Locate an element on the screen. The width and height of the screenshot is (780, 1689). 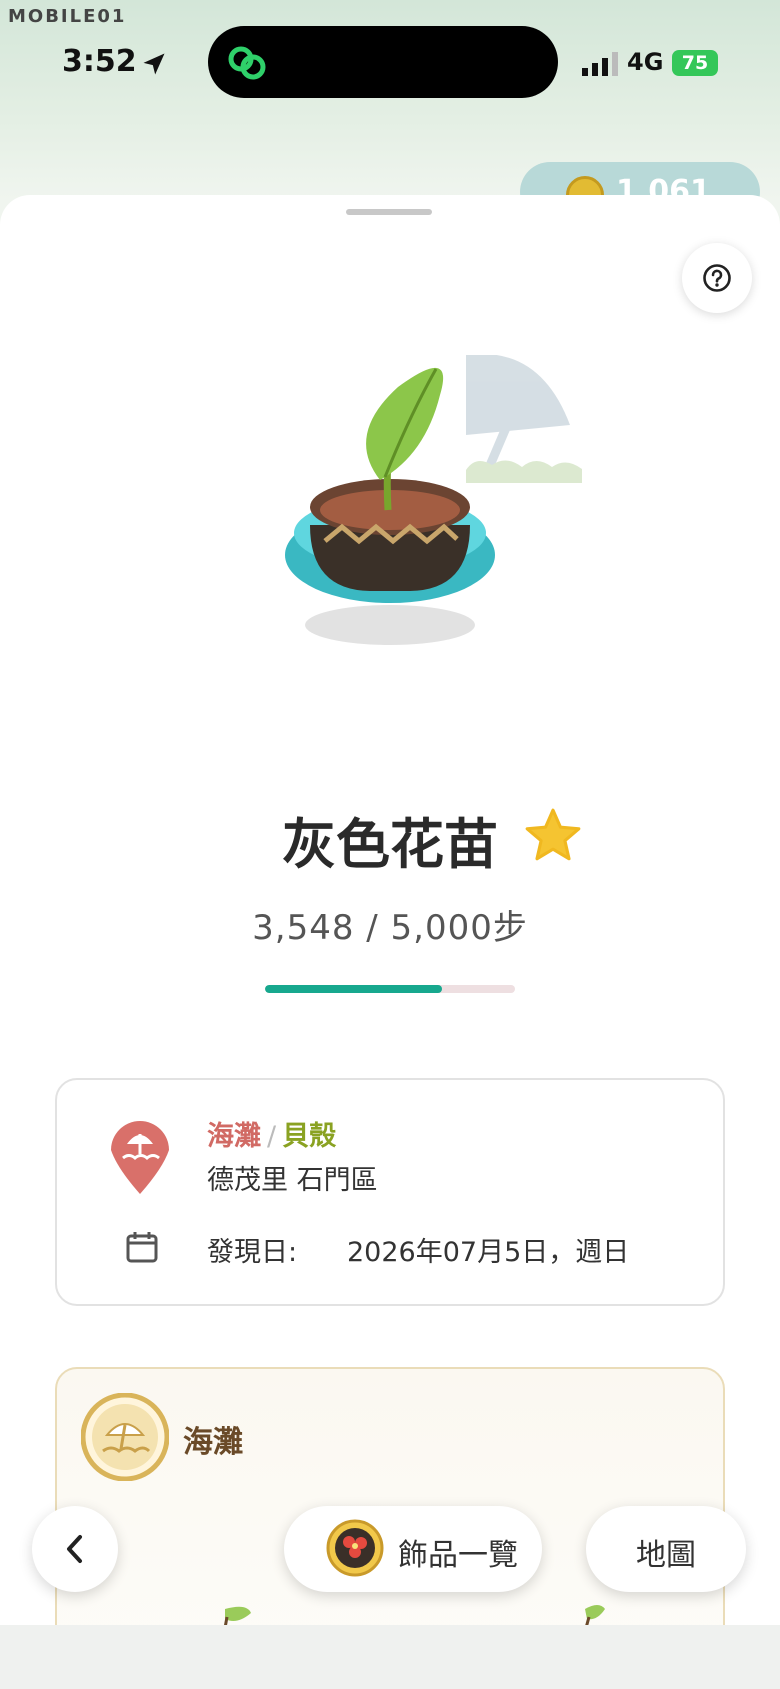
map-button: 地圖 is located at coordinates (666, 1549).